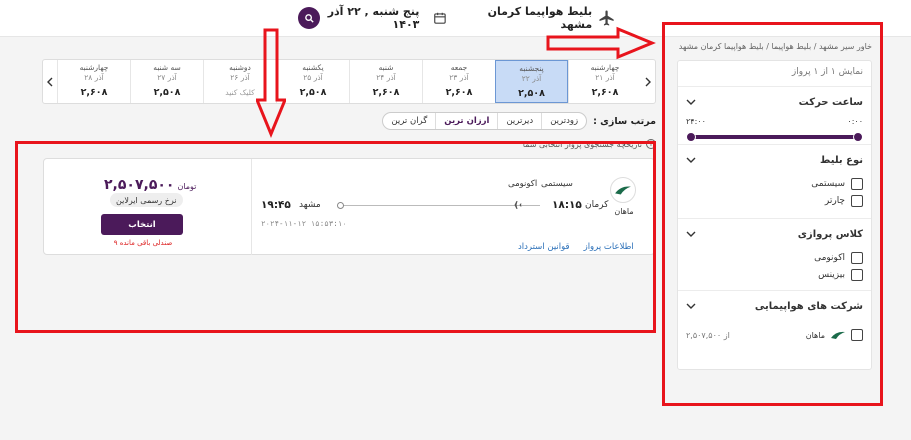 The image size is (911, 440). What do you see at coordinates (139, 185) in the screenshot?
I see `price-value: ۲,۵۰۷,۵۰۰` at bounding box center [139, 185].